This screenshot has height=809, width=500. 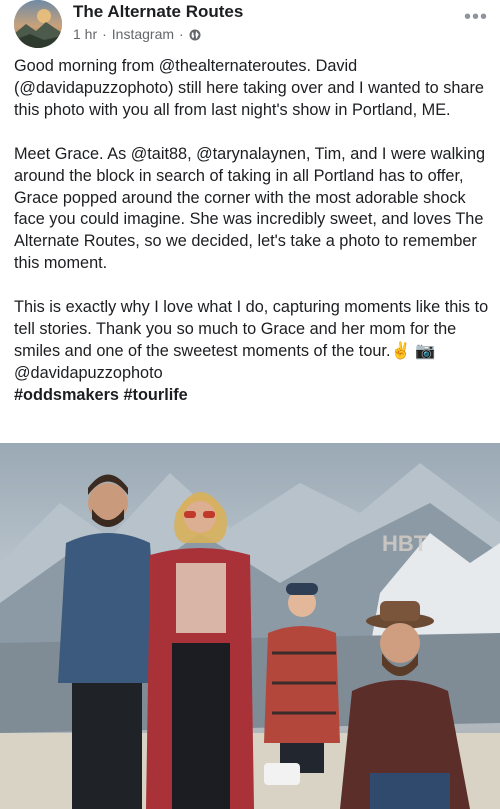 I want to click on svg-text: HBT, so click(x=405, y=543).